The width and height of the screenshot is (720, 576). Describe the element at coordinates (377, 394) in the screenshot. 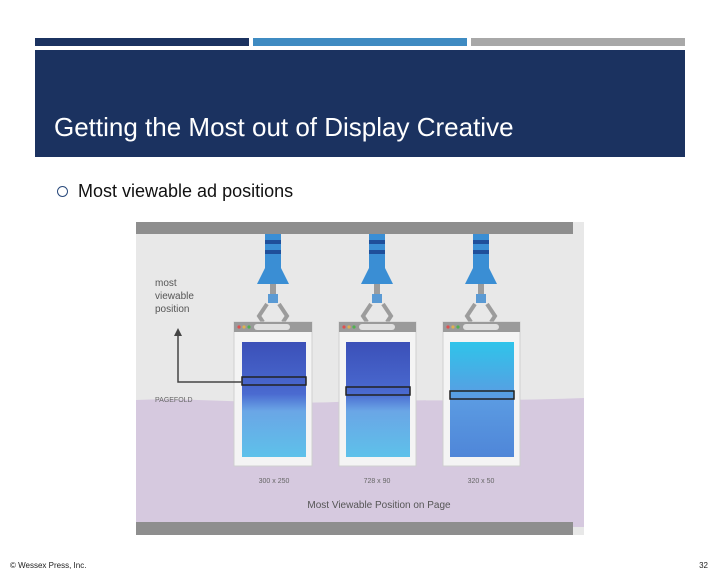

I see `browser-window-middle` at that location.